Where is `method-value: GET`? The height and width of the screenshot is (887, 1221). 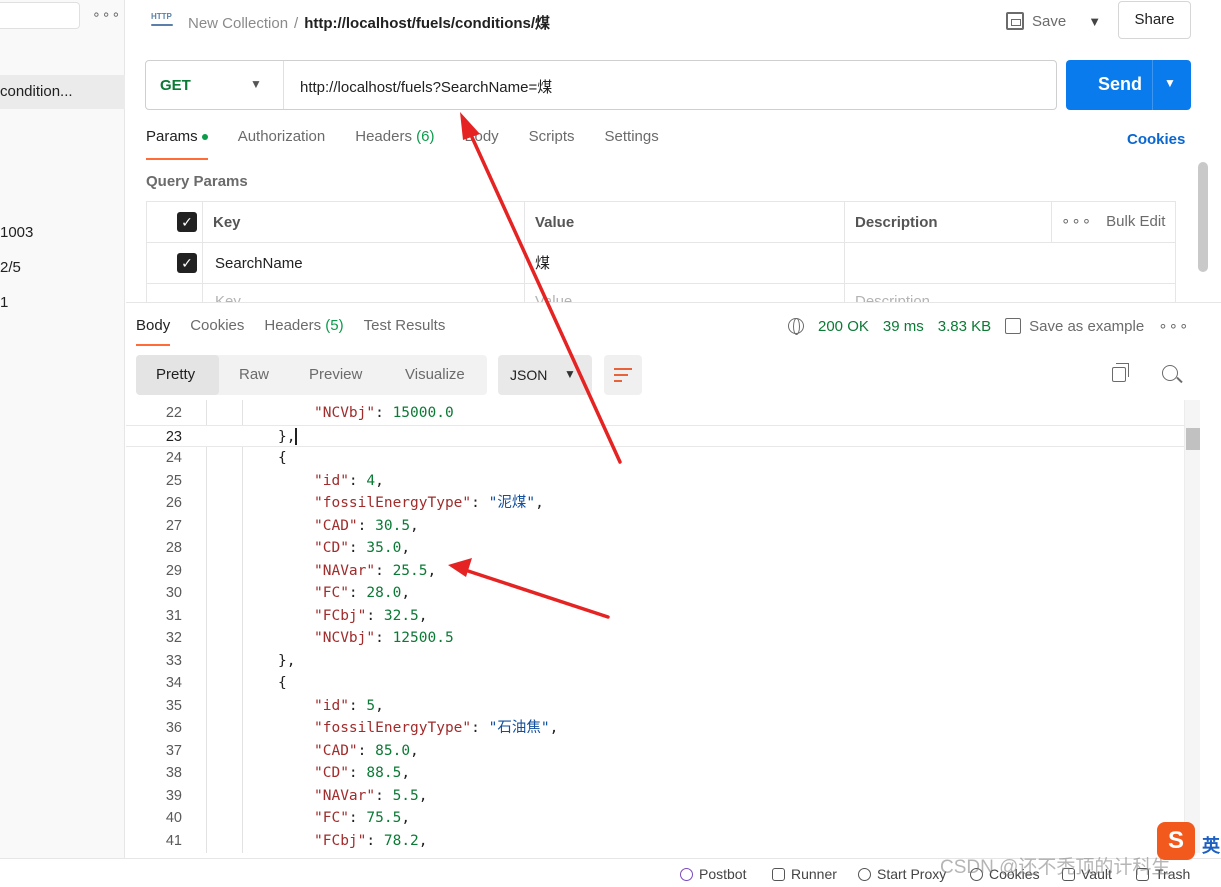
method-value: GET is located at coordinates (175, 85).